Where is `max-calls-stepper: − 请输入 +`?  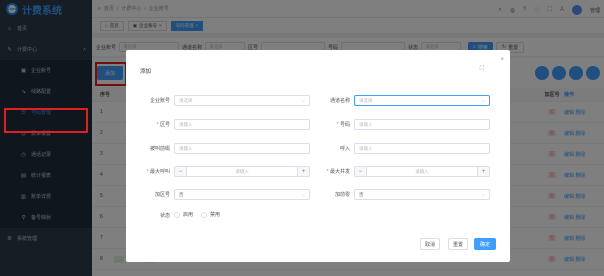
max-calls-stepper: − 请输入 + is located at coordinates (242, 171).